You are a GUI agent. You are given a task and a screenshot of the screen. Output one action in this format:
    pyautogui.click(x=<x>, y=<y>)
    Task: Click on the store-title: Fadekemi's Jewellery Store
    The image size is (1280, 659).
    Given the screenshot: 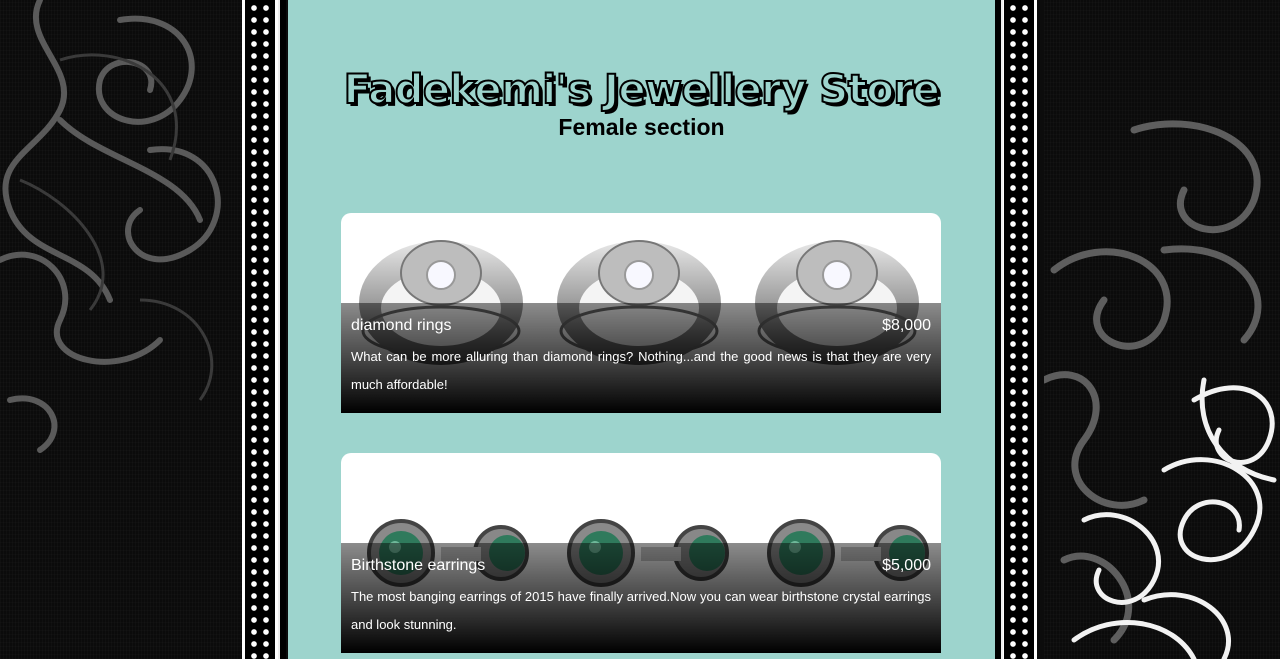 What is the action you would take?
    pyautogui.click(x=642, y=90)
    